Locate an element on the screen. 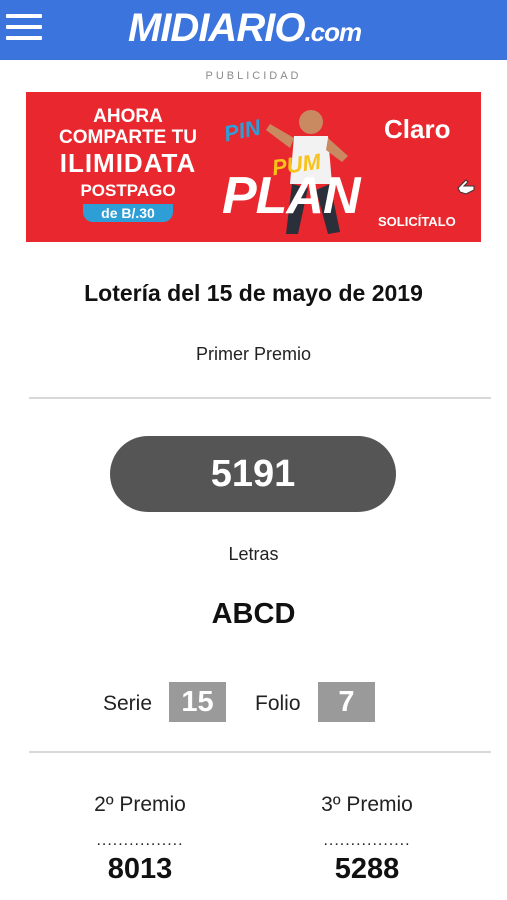 This screenshot has width=507, height=900. second-prize: 2º Premio ................ 8013 is located at coordinates (140, 839).